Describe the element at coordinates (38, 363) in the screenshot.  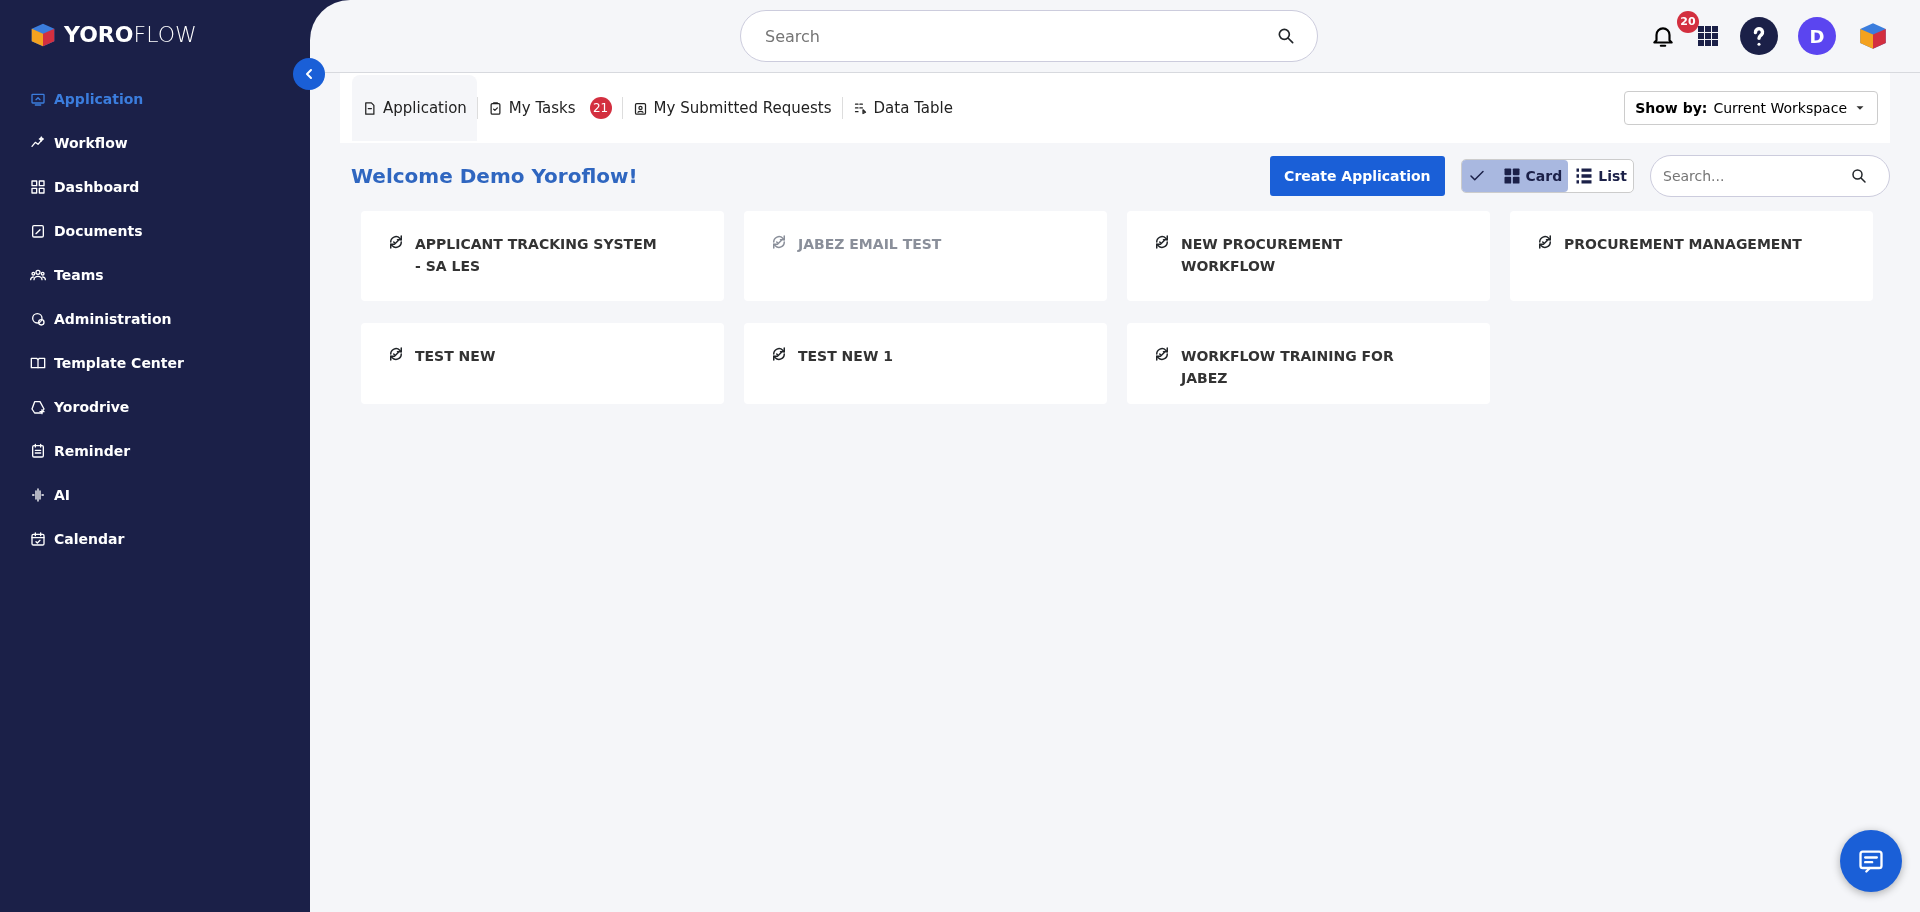
I see `open-book-icon` at that location.